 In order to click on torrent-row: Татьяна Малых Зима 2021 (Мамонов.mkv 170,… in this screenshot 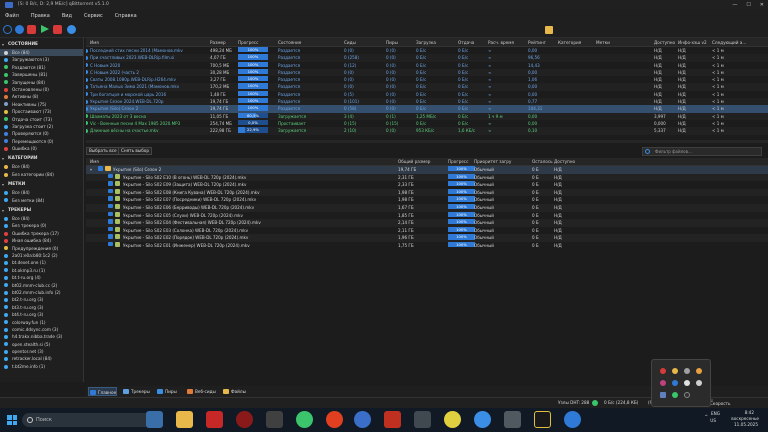, I will do `click(427, 87)`.